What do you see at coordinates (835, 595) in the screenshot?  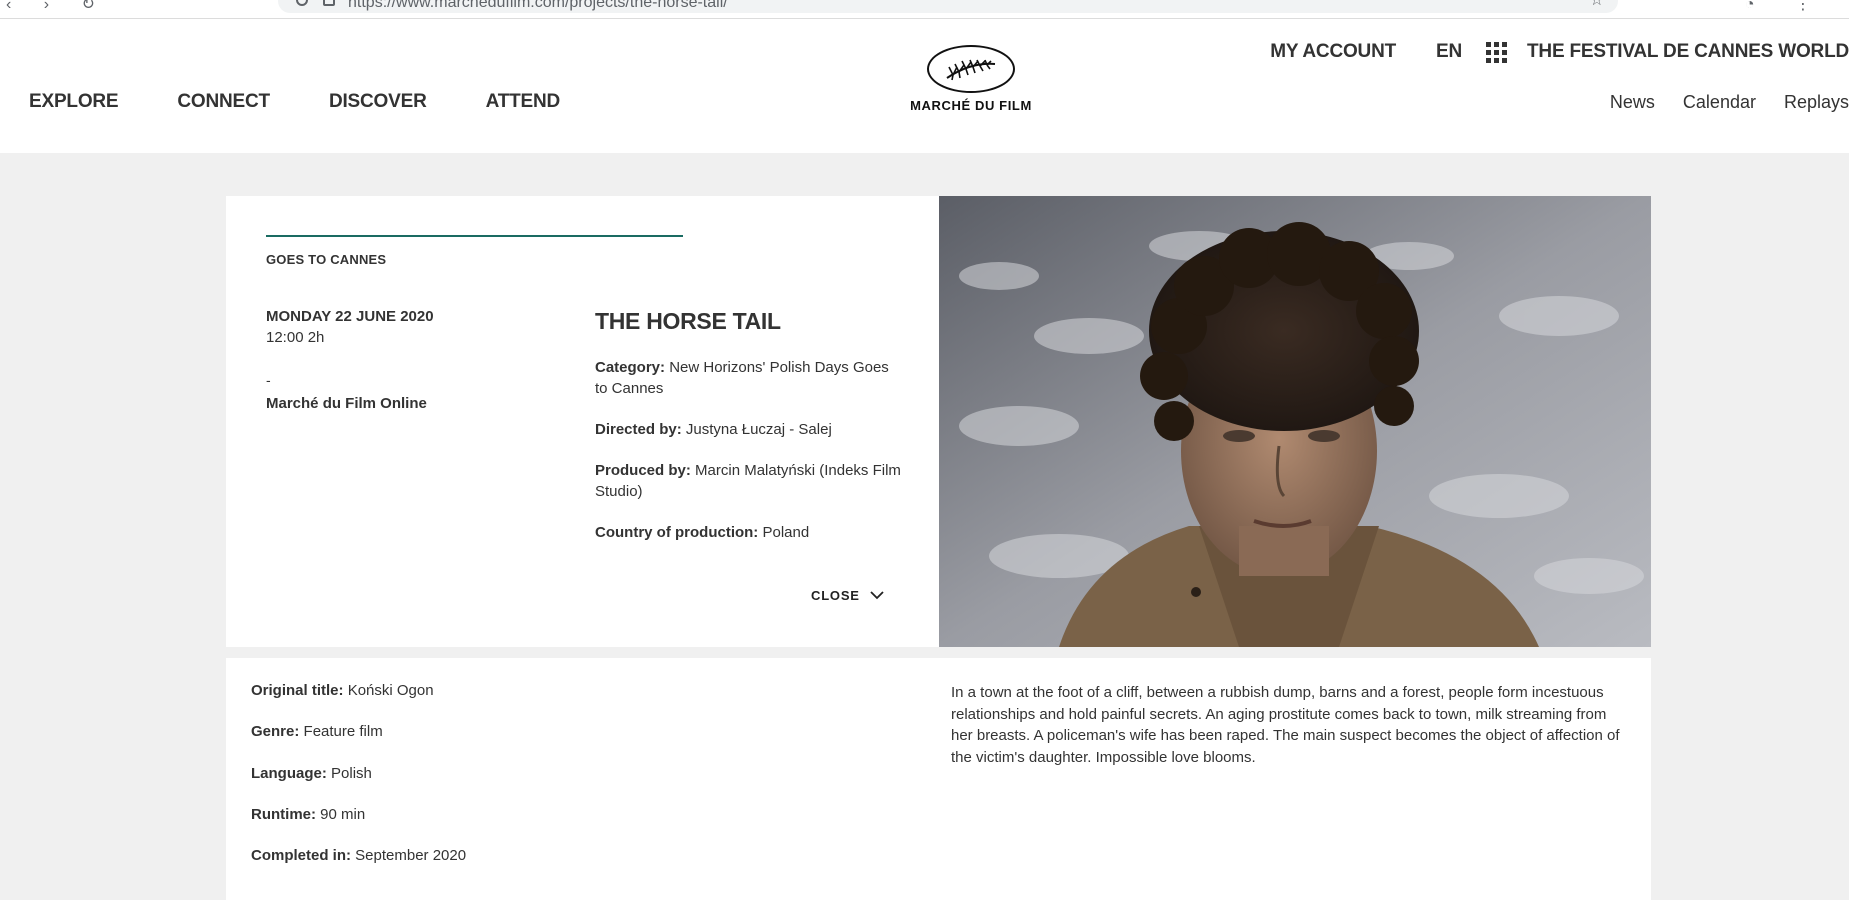 I see `close-label: CLOSE` at bounding box center [835, 595].